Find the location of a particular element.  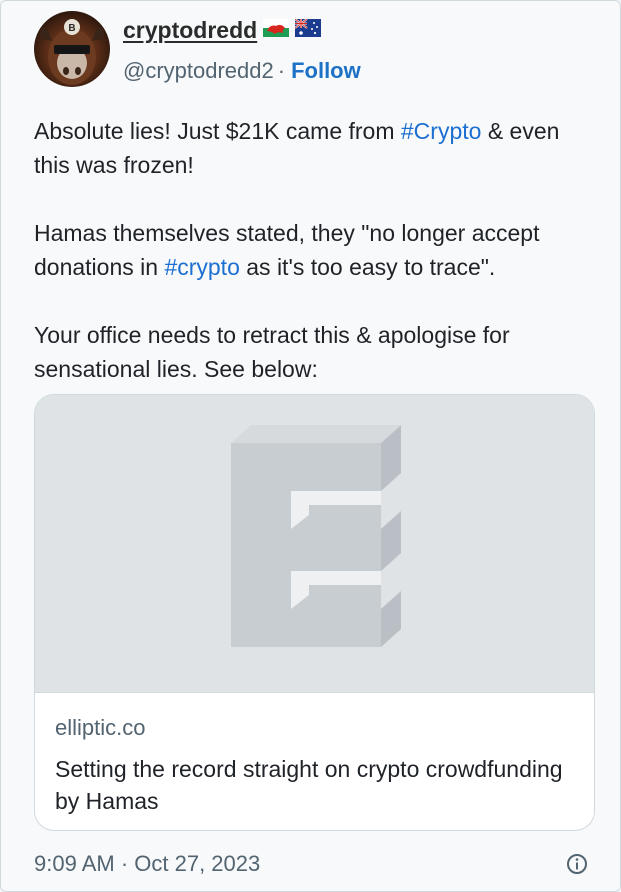

author-handle: @cryptodredd2 is located at coordinates (198, 71).